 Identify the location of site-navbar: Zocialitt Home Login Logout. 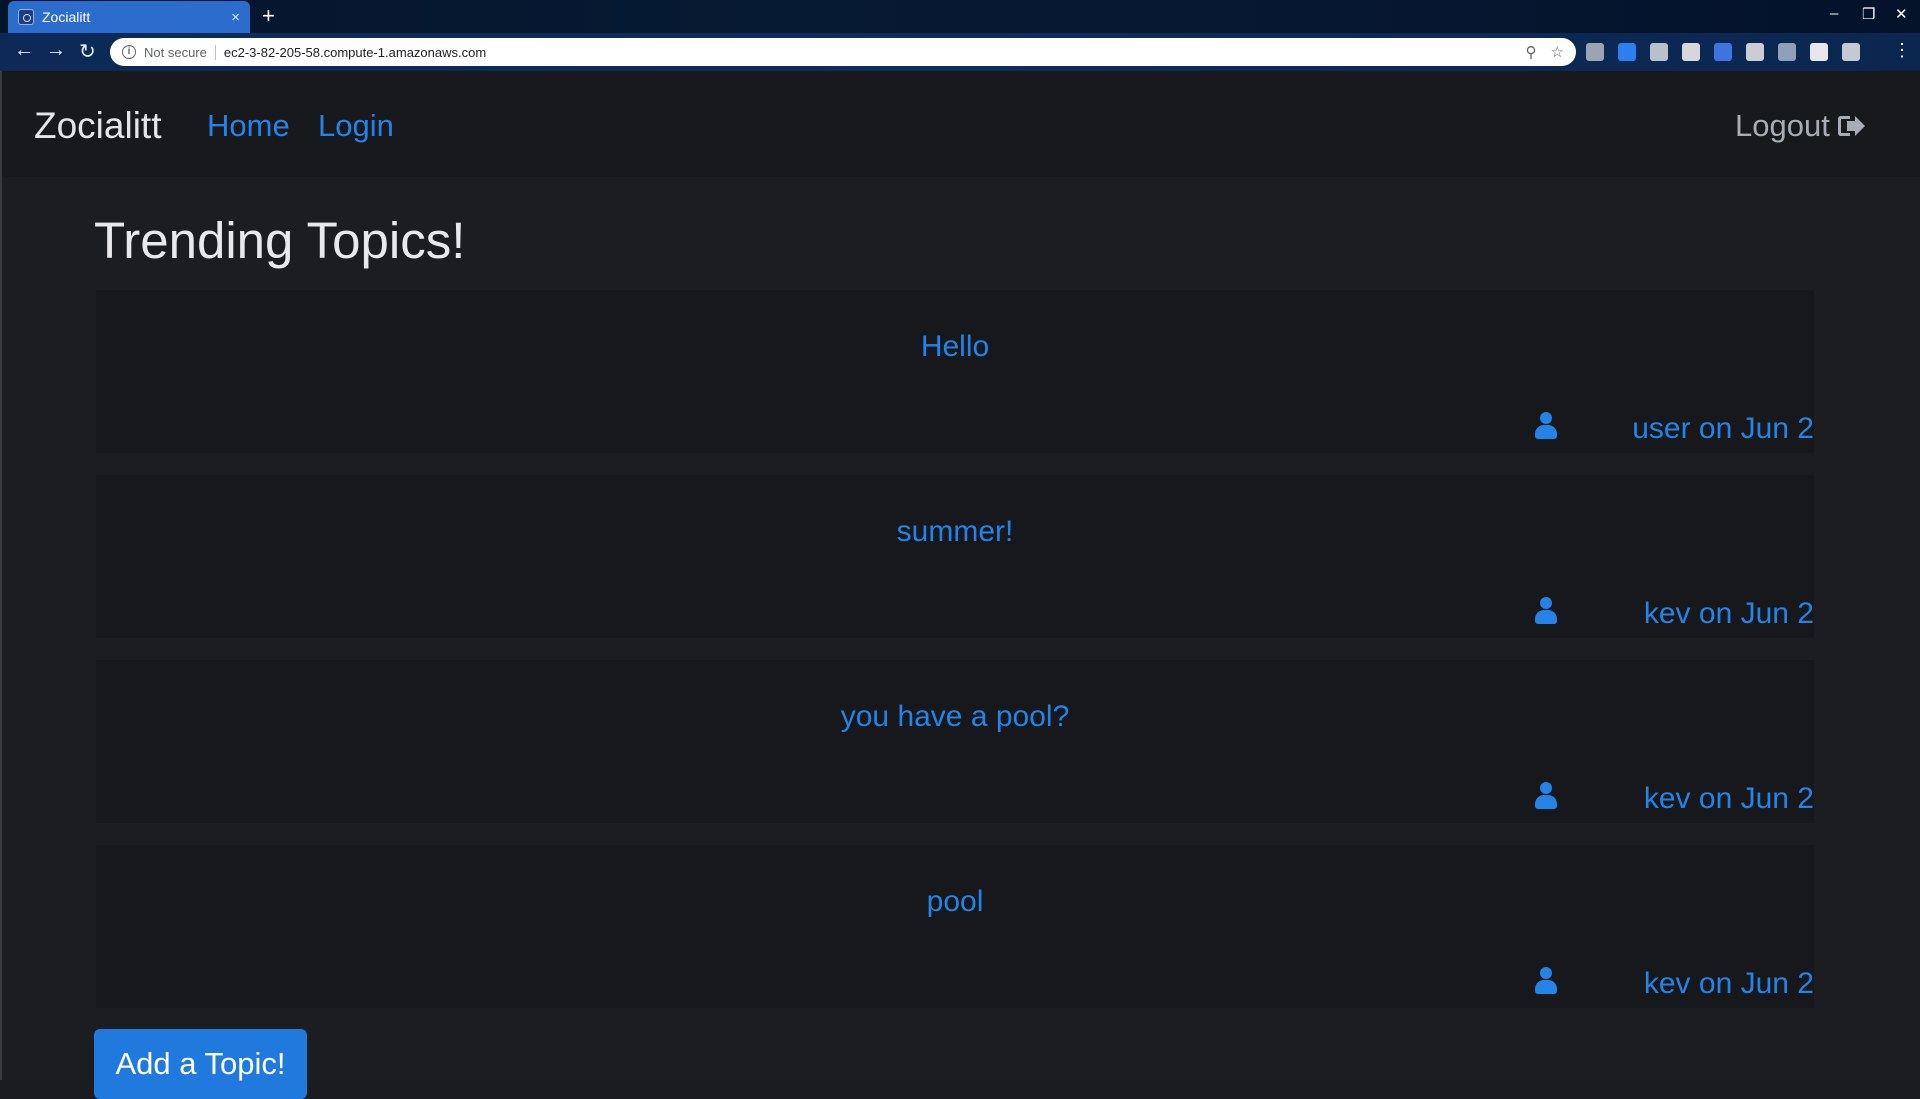
(961, 124).